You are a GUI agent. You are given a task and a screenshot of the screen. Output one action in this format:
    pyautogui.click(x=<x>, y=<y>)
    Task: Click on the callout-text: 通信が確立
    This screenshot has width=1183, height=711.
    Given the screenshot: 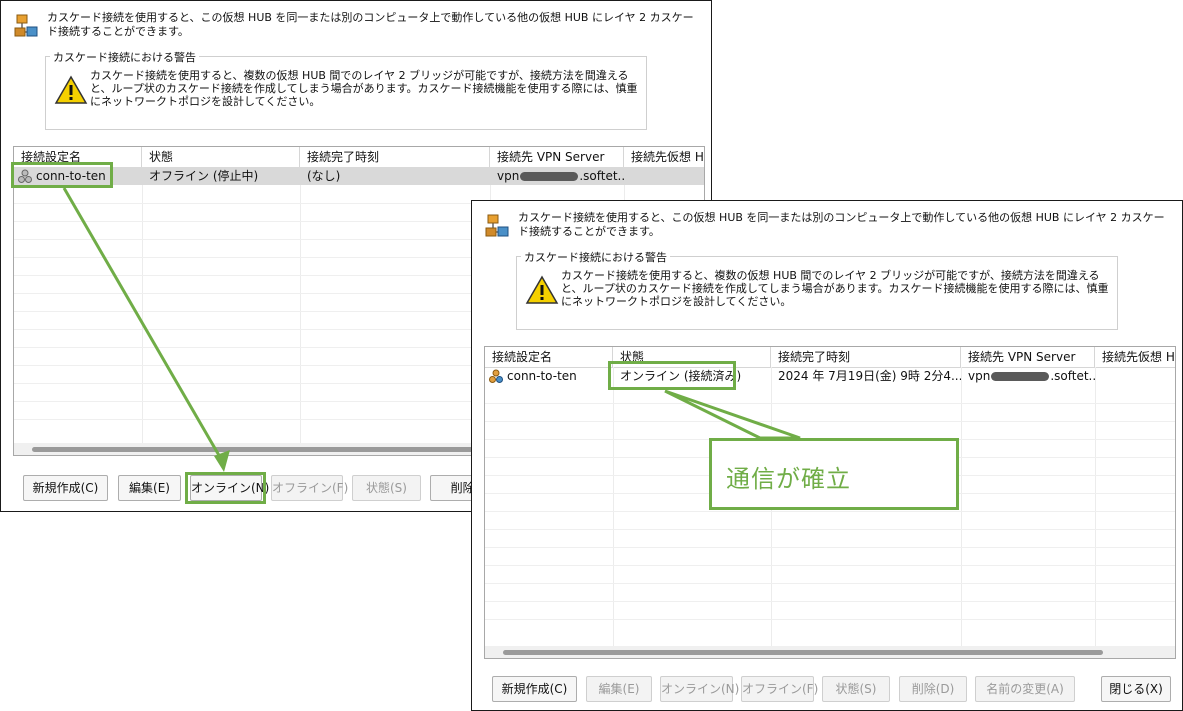 What is the action you would take?
    pyautogui.click(x=788, y=479)
    